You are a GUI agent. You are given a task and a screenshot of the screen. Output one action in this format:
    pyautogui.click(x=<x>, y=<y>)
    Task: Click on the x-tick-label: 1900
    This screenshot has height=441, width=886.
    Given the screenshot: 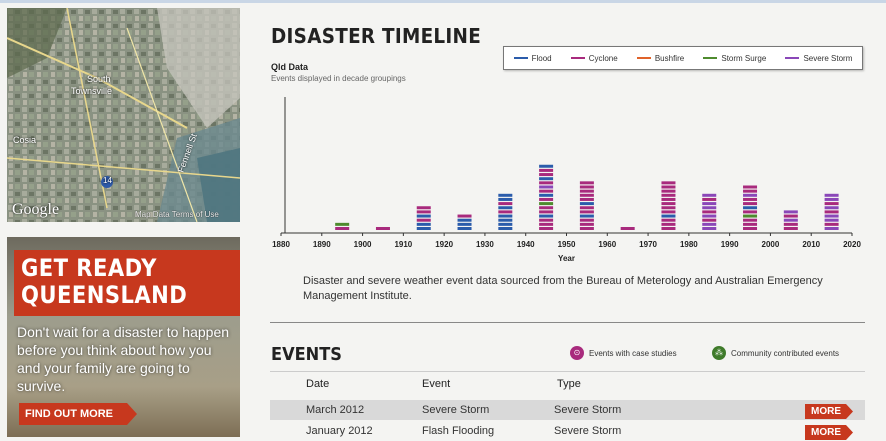 What is the action you would take?
    pyautogui.click(x=363, y=244)
    